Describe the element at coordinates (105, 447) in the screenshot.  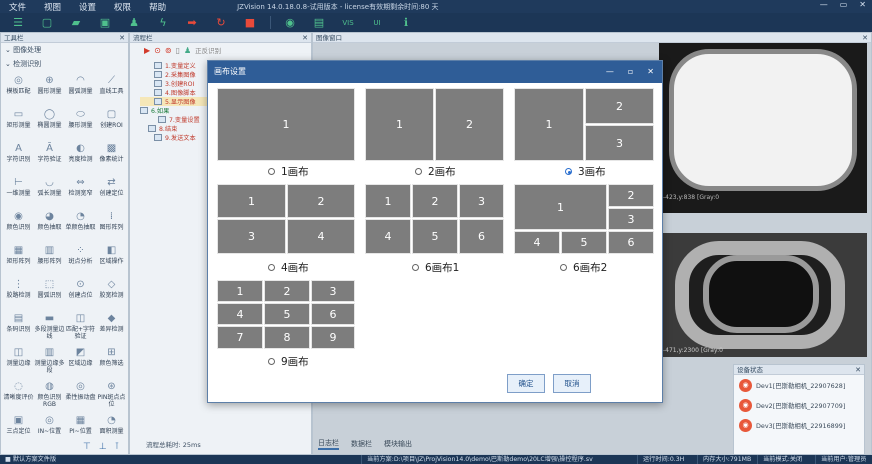
I see `sort-icons: ⊤⊥⊺` at that location.